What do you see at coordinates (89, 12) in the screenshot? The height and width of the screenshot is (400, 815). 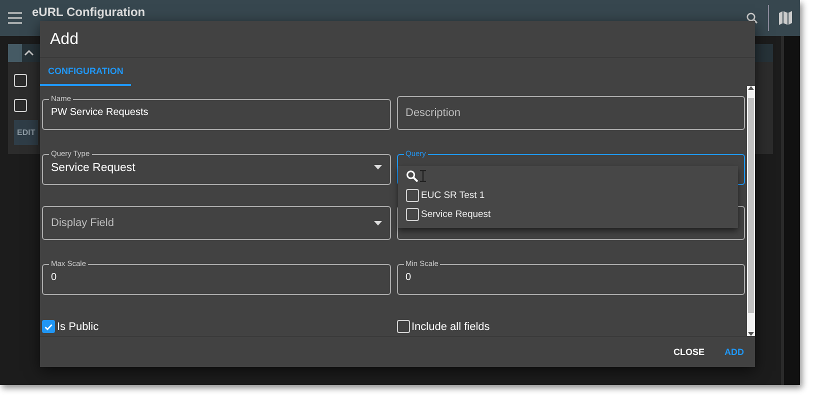 I see `app-title: eURL Configuration` at bounding box center [89, 12].